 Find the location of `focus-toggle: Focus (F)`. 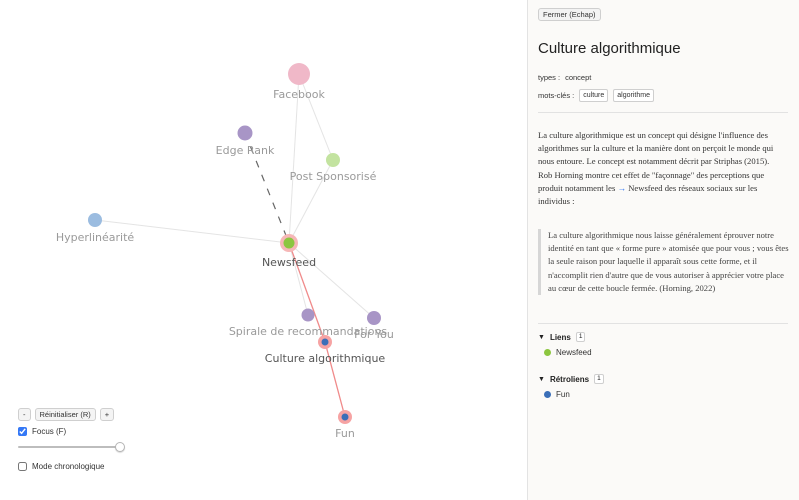

focus-toggle: Focus (F) is located at coordinates (42, 431).